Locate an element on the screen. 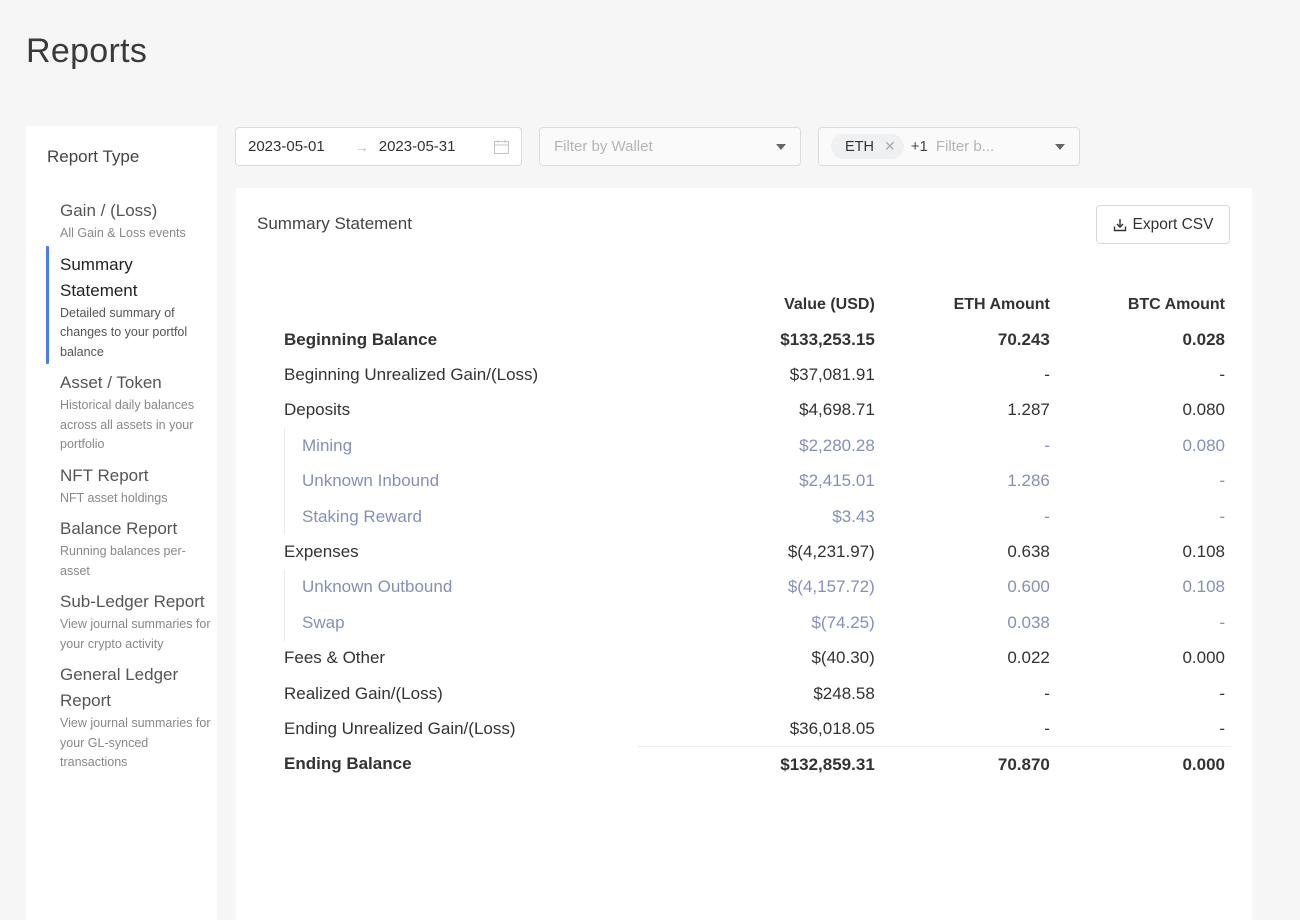  eth-amount: 70.243 is located at coordinates (1023, 339).